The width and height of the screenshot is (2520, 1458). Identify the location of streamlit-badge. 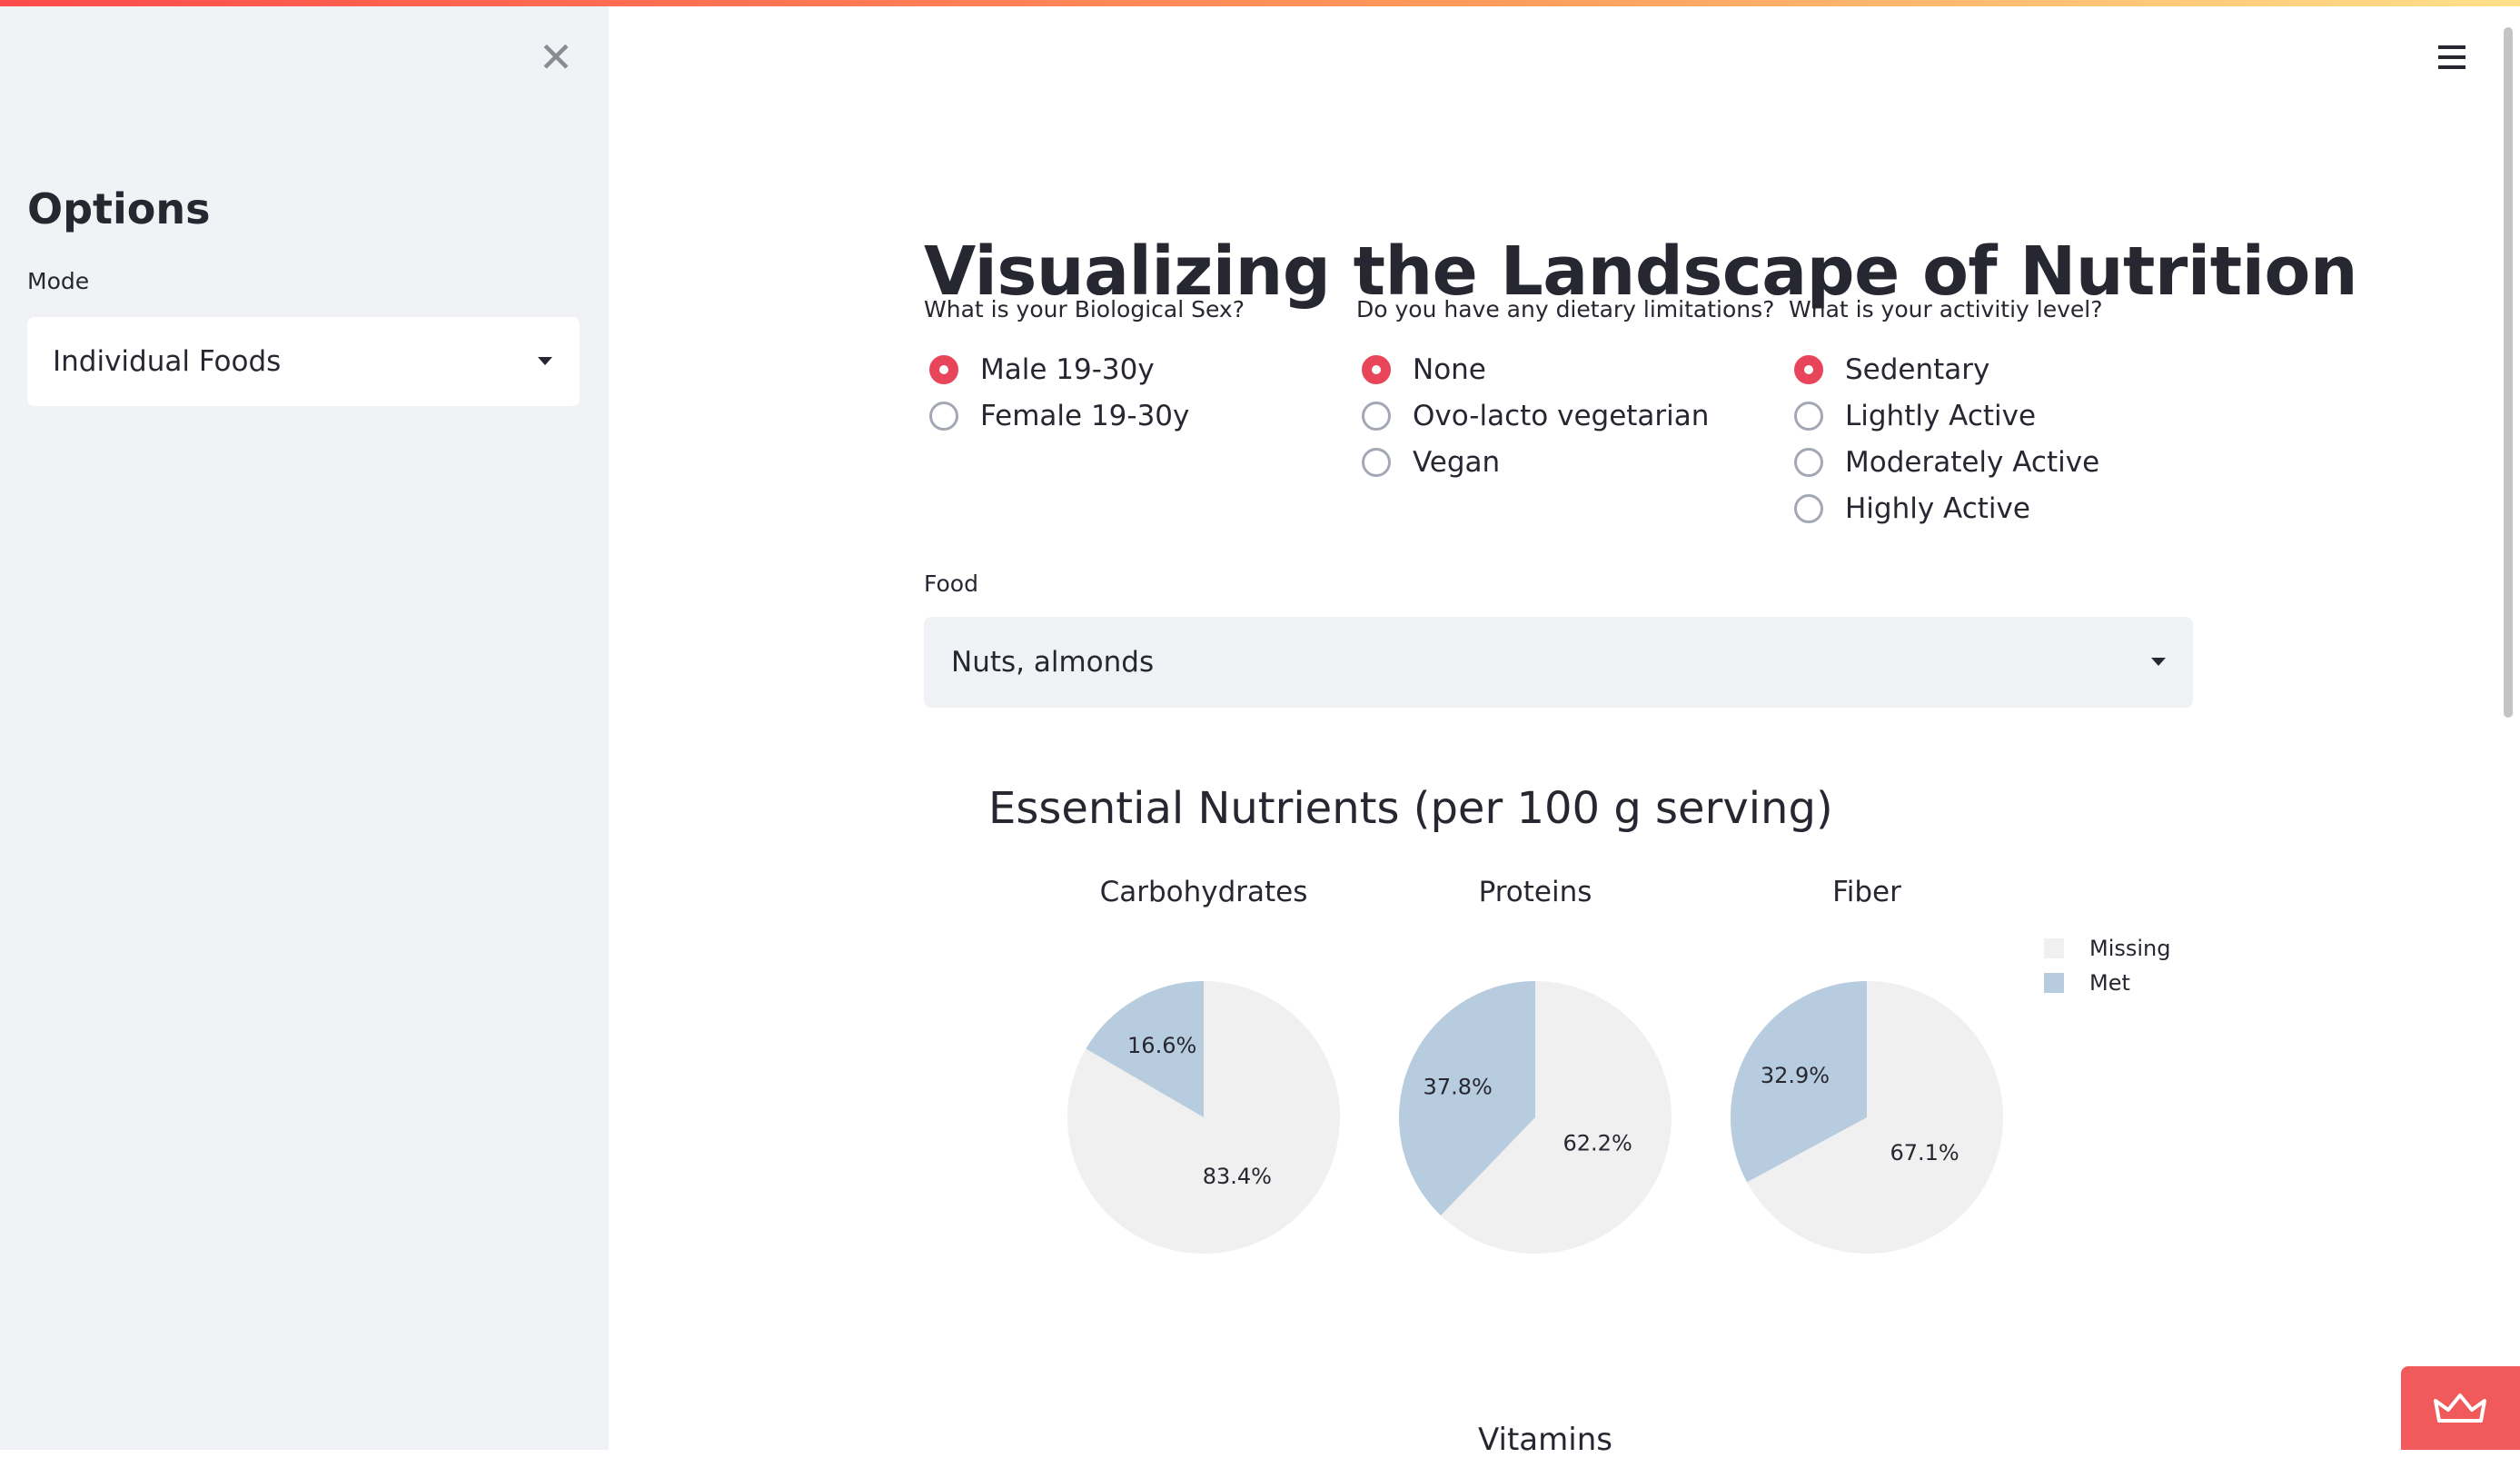
(2461, 1408).